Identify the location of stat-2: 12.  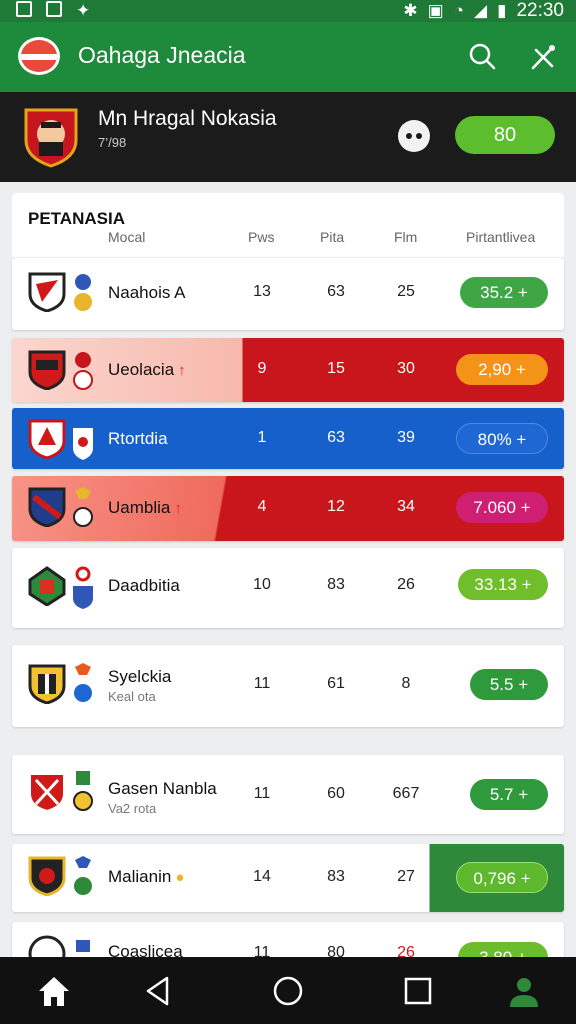
(336, 506).